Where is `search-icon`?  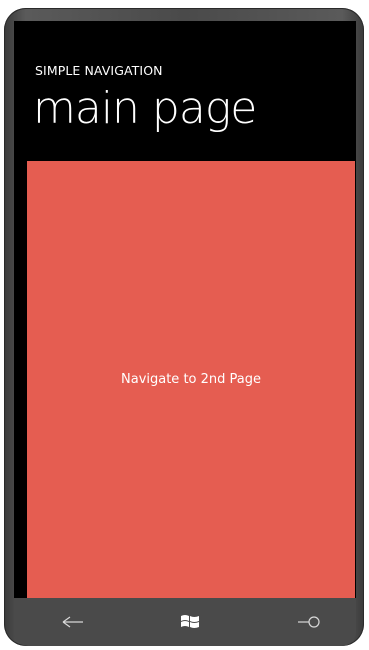 search-icon is located at coordinates (309, 622).